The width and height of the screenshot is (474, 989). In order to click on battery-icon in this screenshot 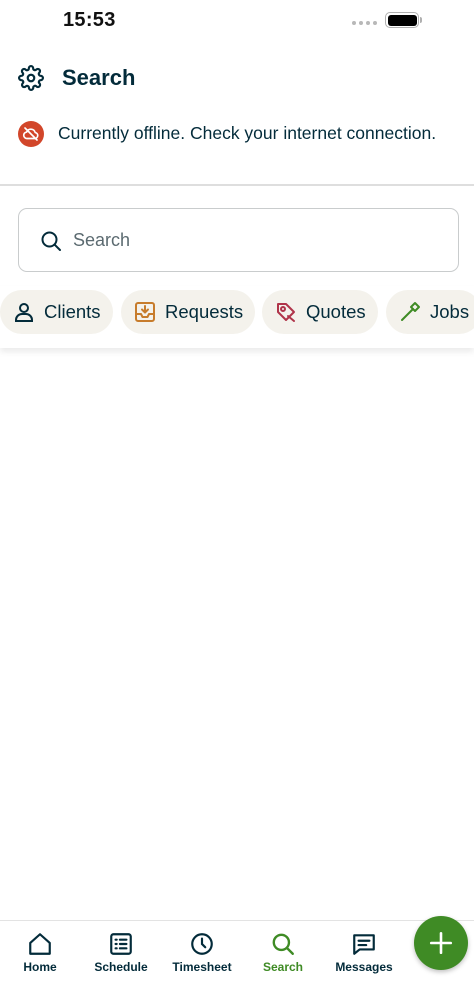, I will do `click(402, 20)`.